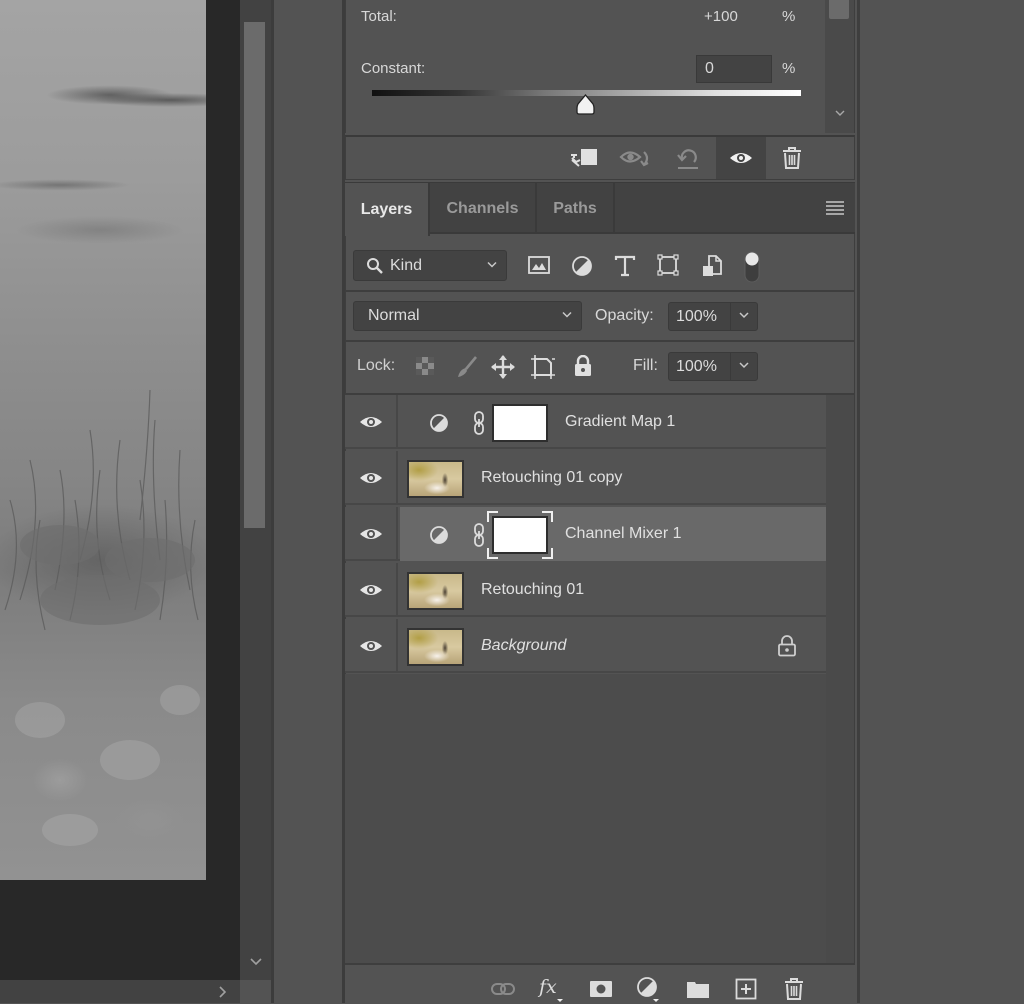 This screenshot has width=1024, height=1004. What do you see at coordinates (582, 268) in the screenshot?
I see `adjustment-layer-filter-icon` at bounding box center [582, 268].